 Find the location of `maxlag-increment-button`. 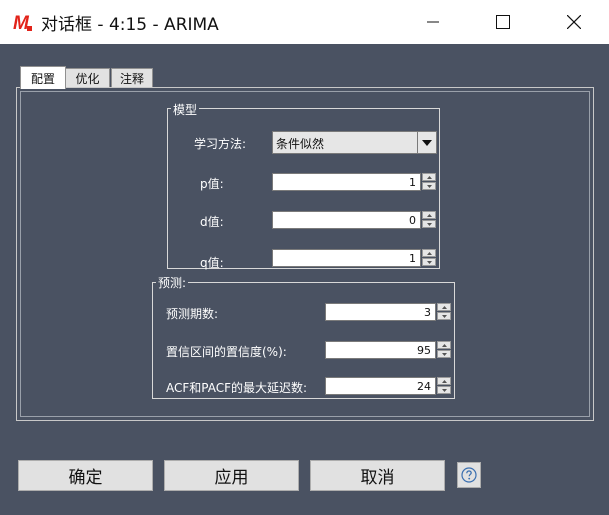

maxlag-increment-button is located at coordinates (444, 381).